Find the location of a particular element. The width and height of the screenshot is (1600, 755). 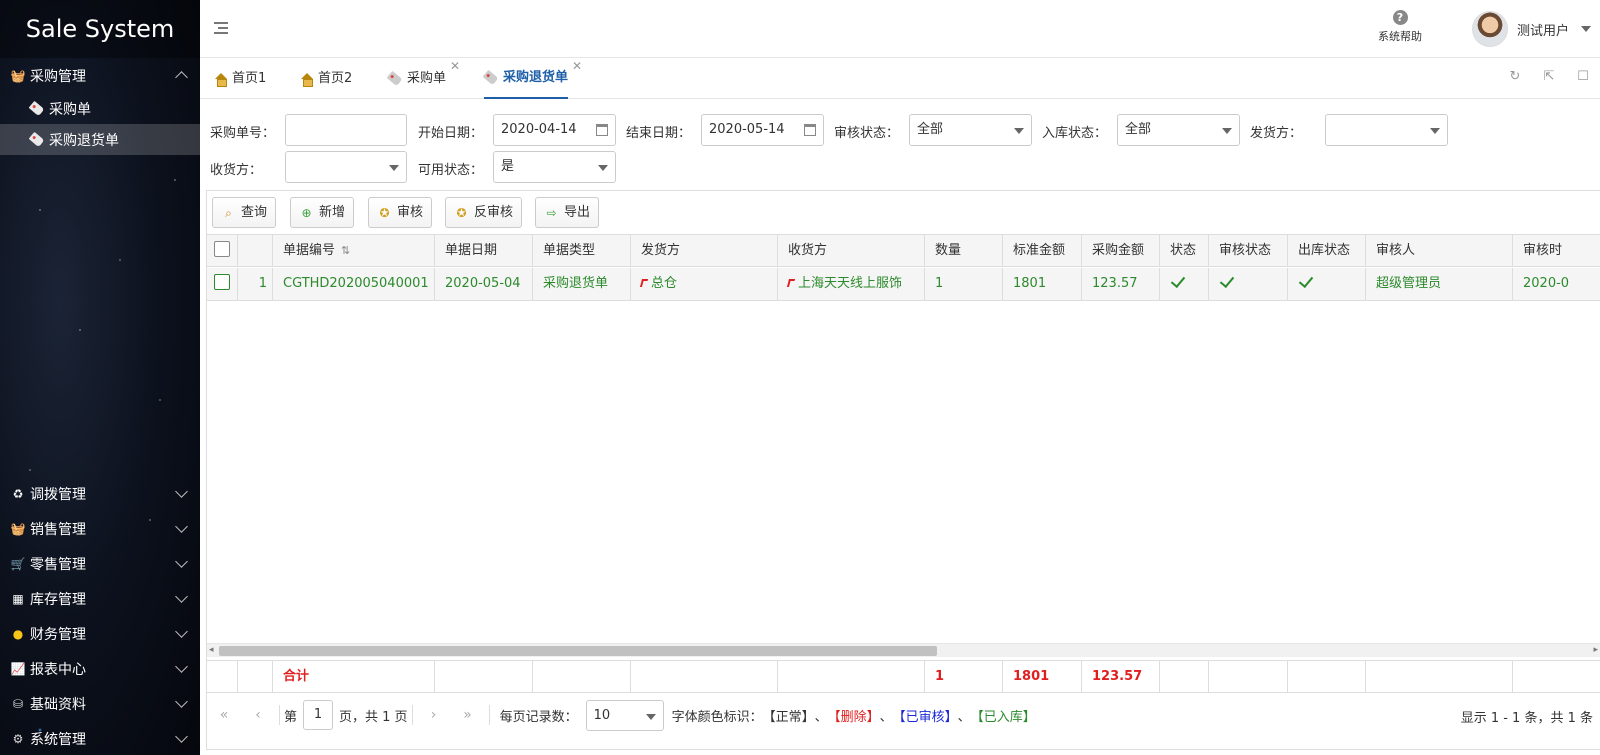

instock-status-select: 全部 is located at coordinates (1178, 130).